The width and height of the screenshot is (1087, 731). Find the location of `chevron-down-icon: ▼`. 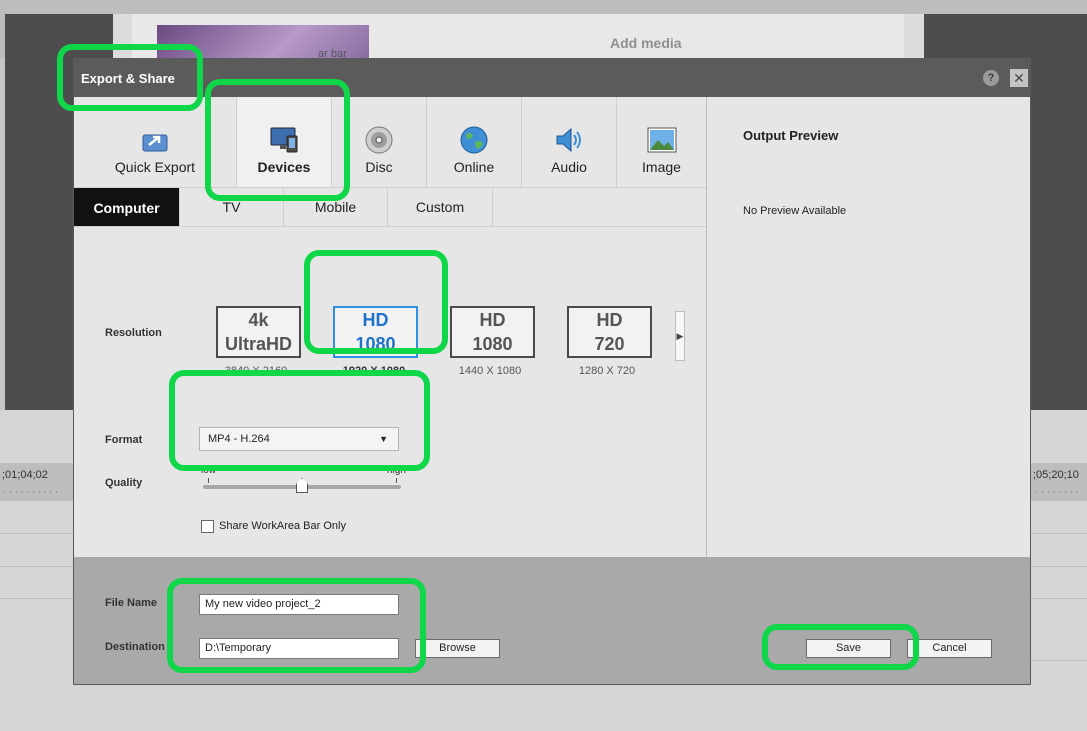

chevron-down-icon: ▼ is located at coordinates (383, 439).